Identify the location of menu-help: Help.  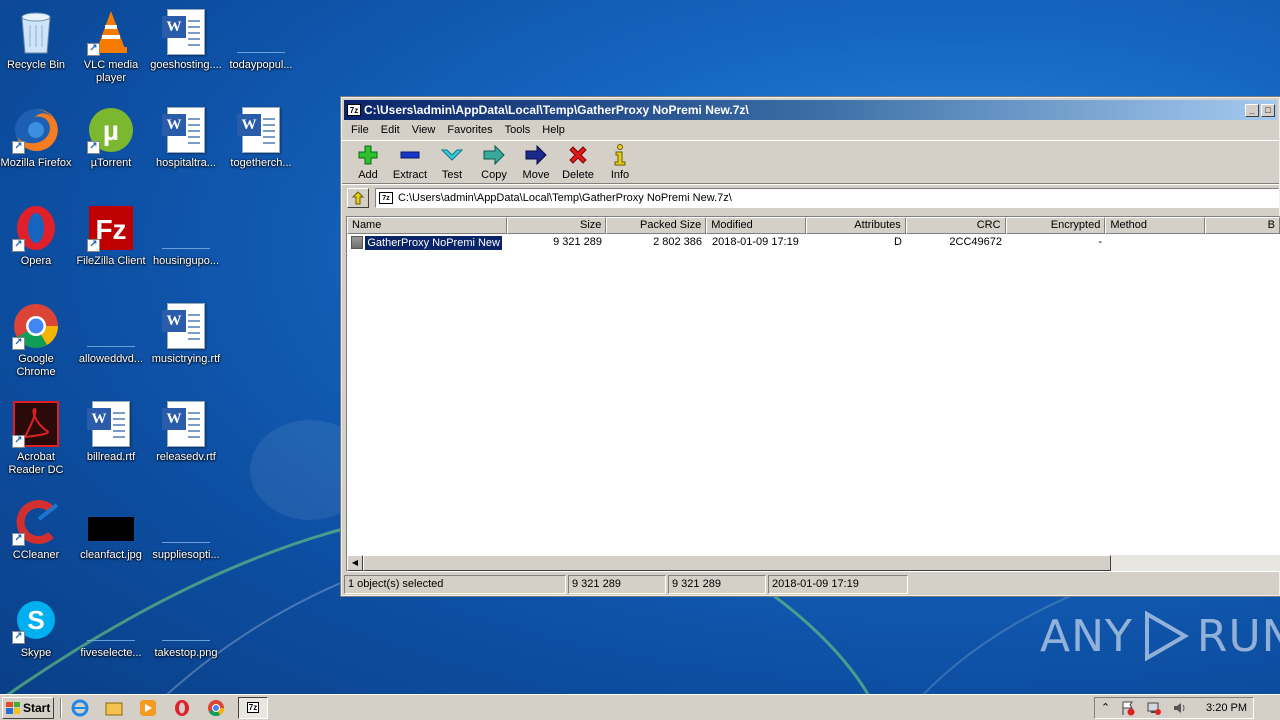
(553, 130).